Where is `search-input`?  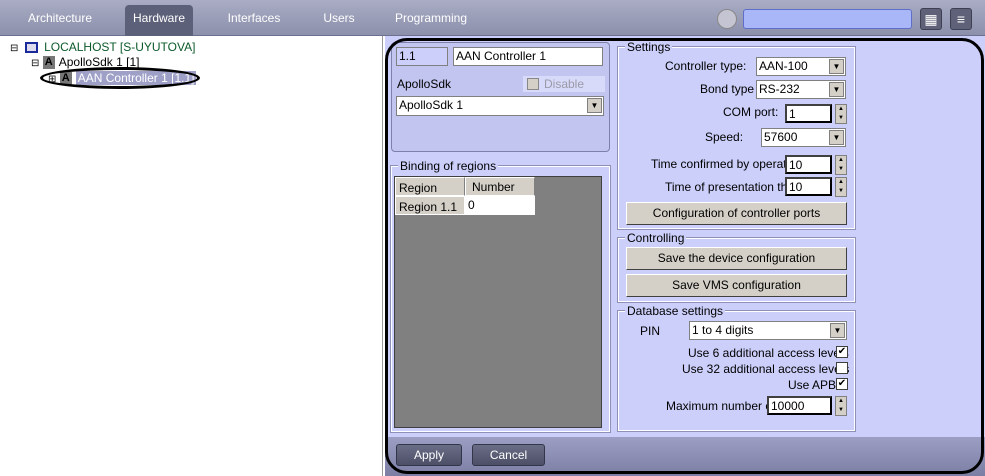
search-input is located at coordinates (827, 19).